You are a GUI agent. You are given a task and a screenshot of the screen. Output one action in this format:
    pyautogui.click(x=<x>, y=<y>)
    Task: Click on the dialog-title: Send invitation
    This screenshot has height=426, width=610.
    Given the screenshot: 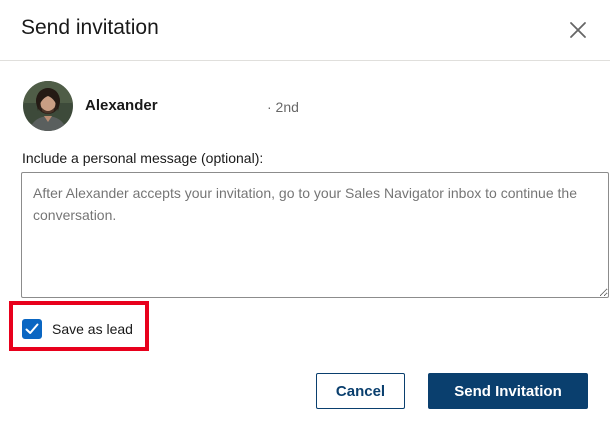 What is the action you would take?
    pyautogui.click(x=90, y=27)
    